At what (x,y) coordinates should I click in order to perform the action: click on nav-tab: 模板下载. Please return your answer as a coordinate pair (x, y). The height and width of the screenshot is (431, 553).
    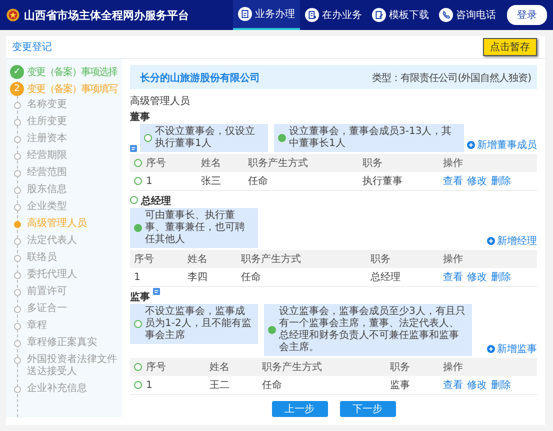
    Looking at the image, I should click on (400, 15).